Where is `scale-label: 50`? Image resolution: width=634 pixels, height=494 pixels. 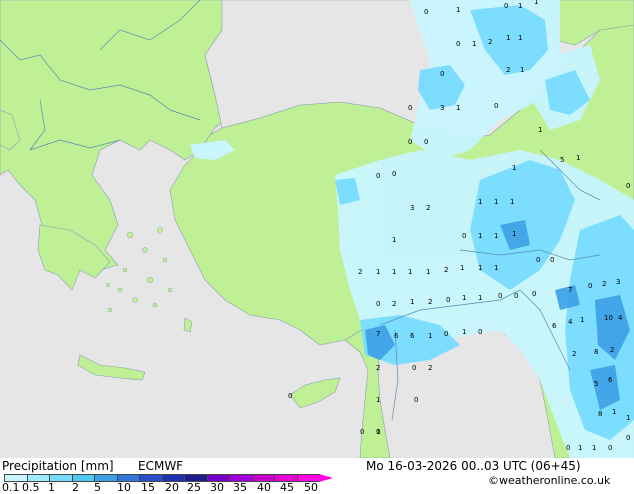
scale-label: 50 is located at coordinates (311, 487).